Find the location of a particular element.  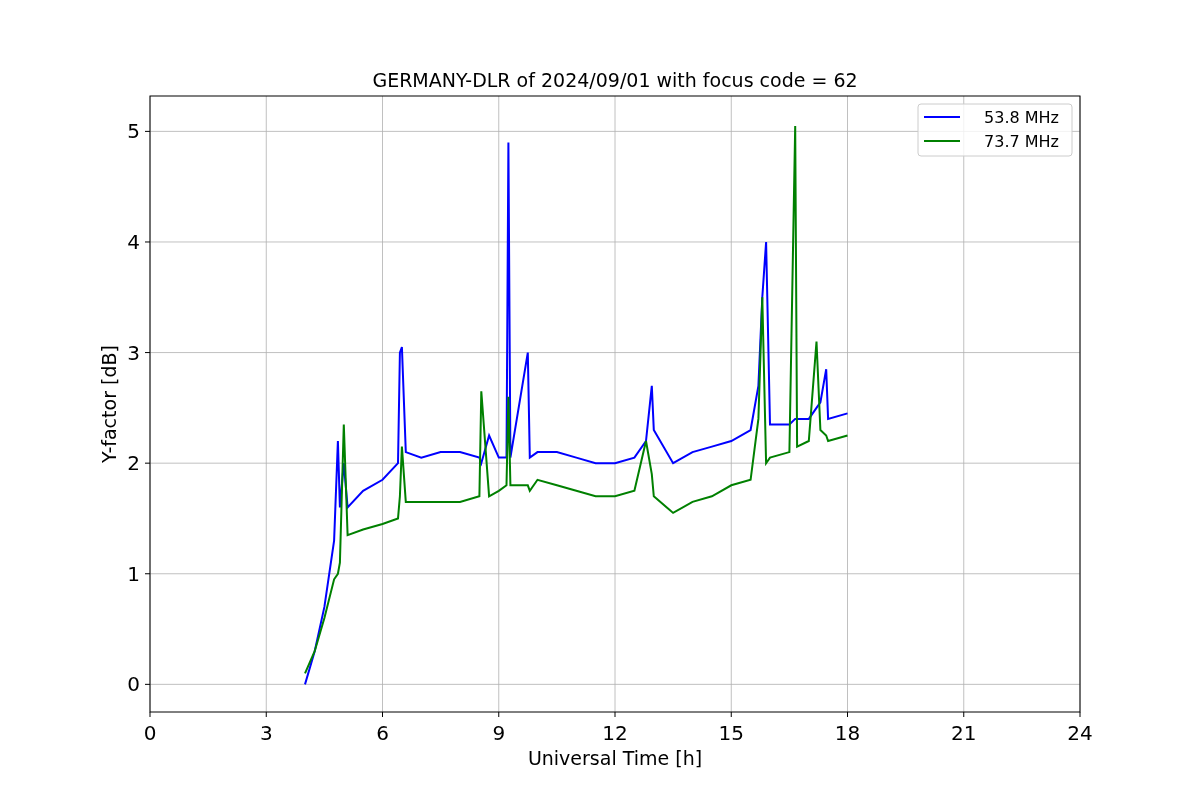

tick-label: 4 is located at coordinates (133, 242).